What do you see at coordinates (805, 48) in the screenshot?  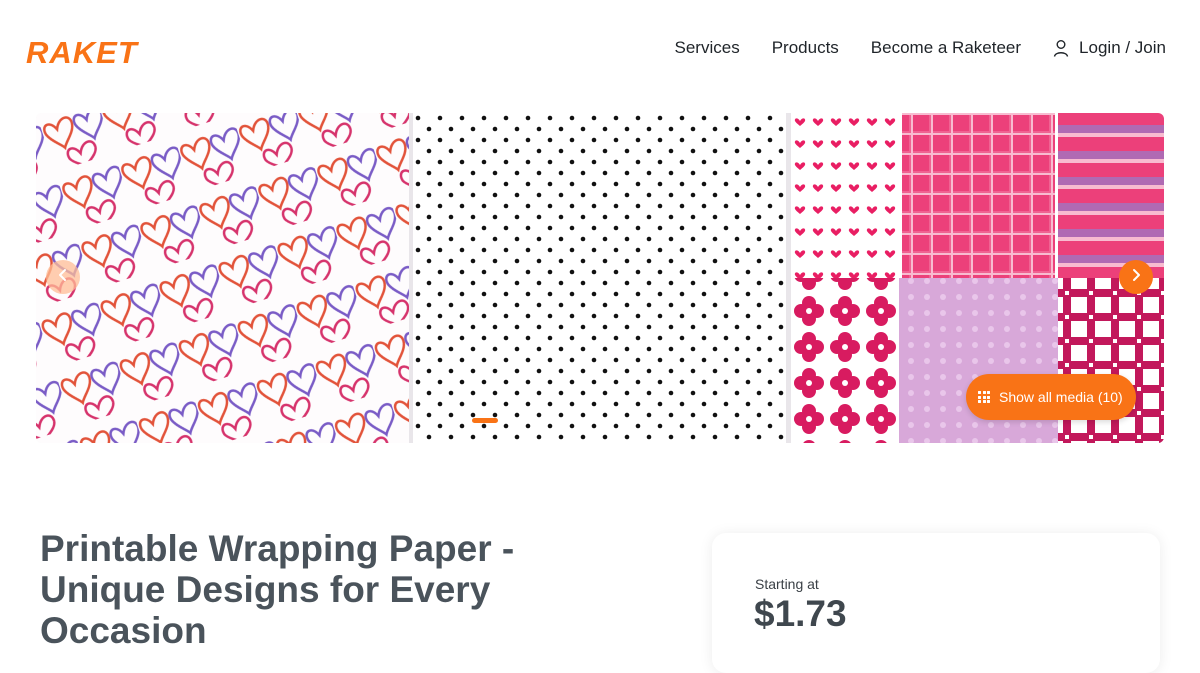 I see `nav-products: Products` at bounding box center [805, 48].